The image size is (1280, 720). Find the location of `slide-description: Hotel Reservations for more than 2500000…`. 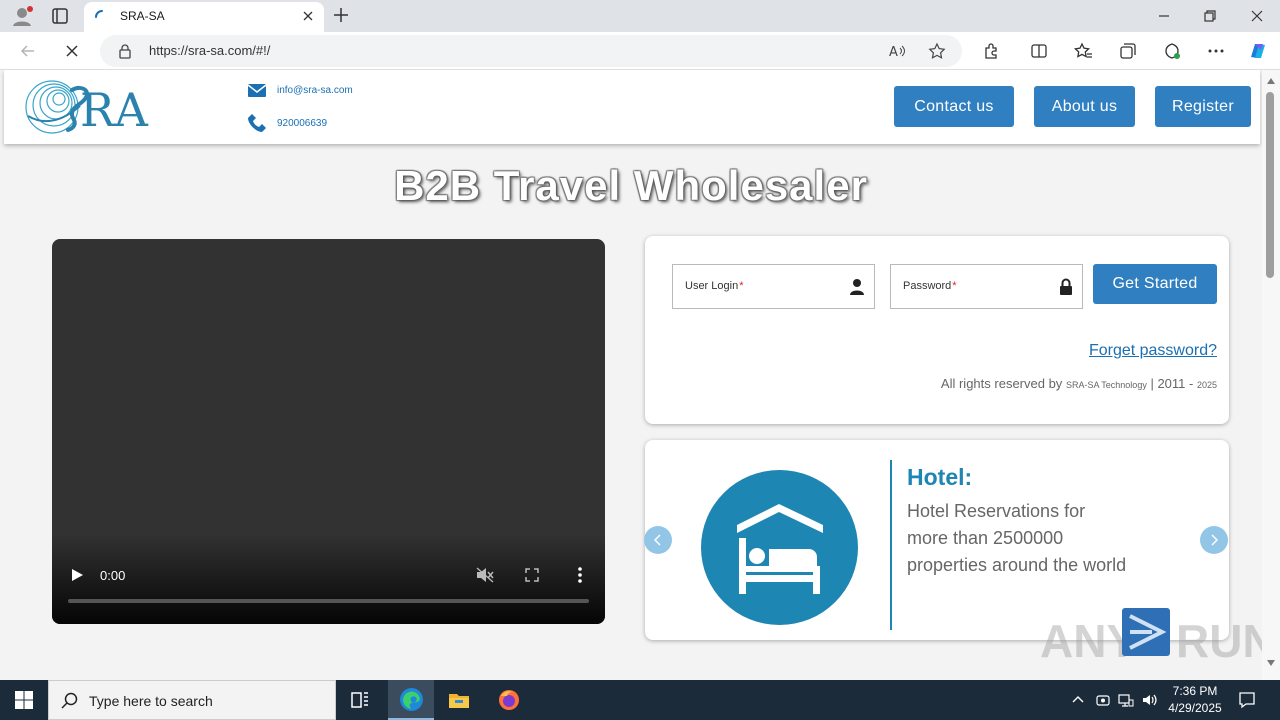

slide-description: Hotel Reservations for more than 2500000… is located at coordinates (1017, 538).